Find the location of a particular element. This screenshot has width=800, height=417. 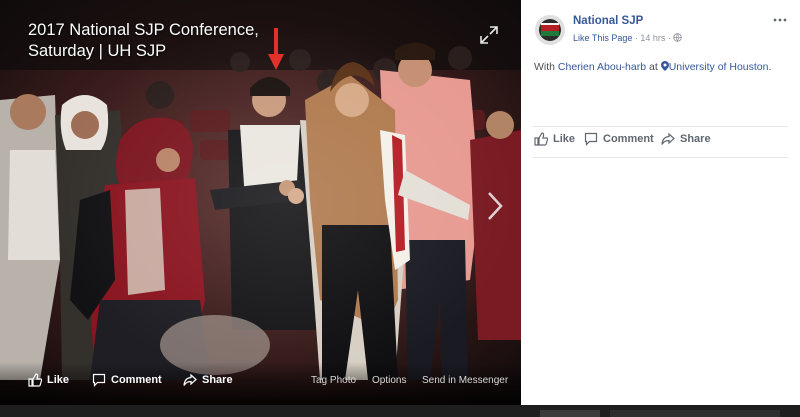

post-comment-button: Comment is located at coordinates (619, 139).